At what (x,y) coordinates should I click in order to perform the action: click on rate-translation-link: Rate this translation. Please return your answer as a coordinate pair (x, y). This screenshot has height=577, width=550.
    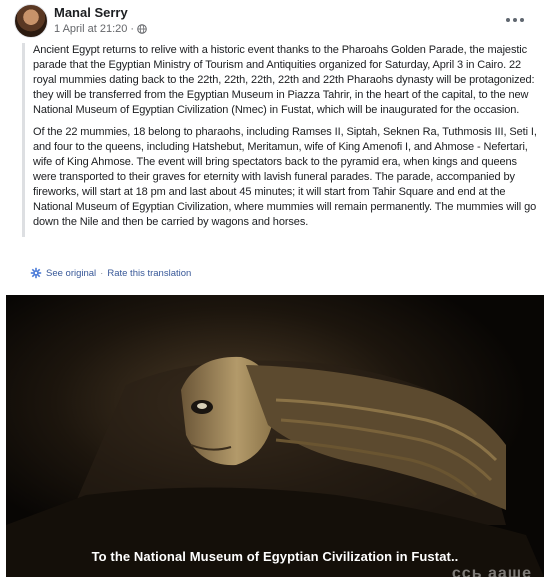
    Looking at the image, I should click on (149, 273).